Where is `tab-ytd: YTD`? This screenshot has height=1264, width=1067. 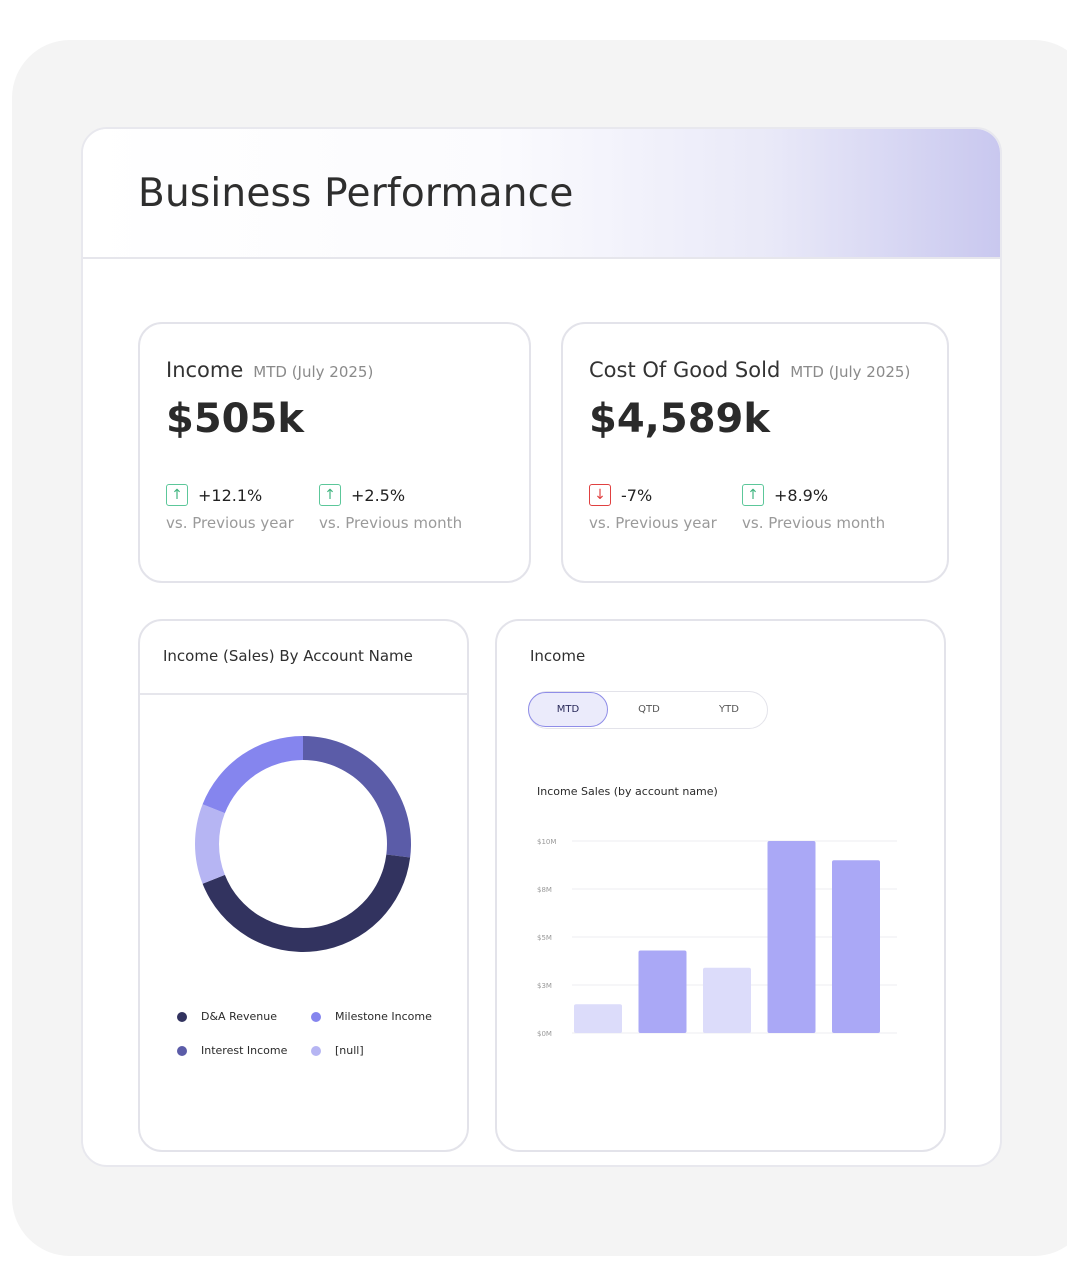 tab-ytd: YTD is located at coordinates (729, 709).